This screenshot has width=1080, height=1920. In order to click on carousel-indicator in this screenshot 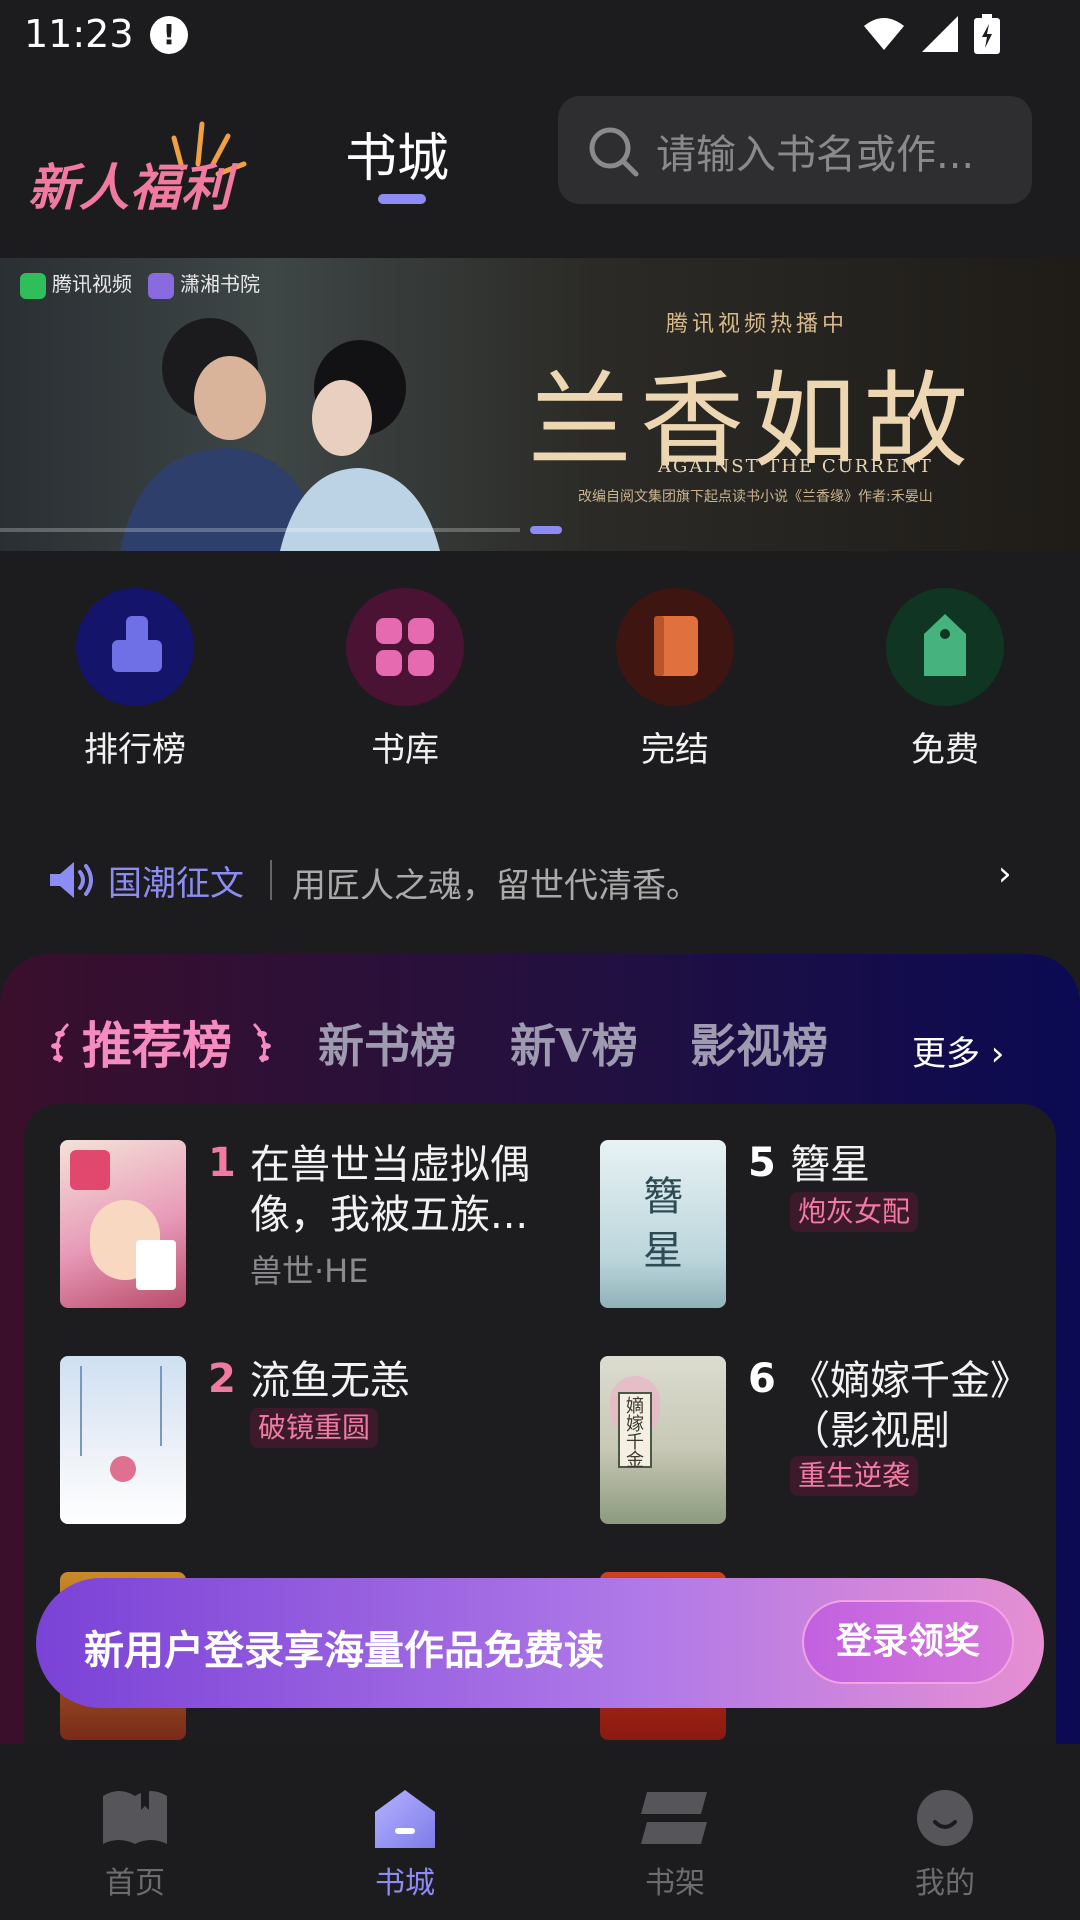, I will do `click(540, 530)`.